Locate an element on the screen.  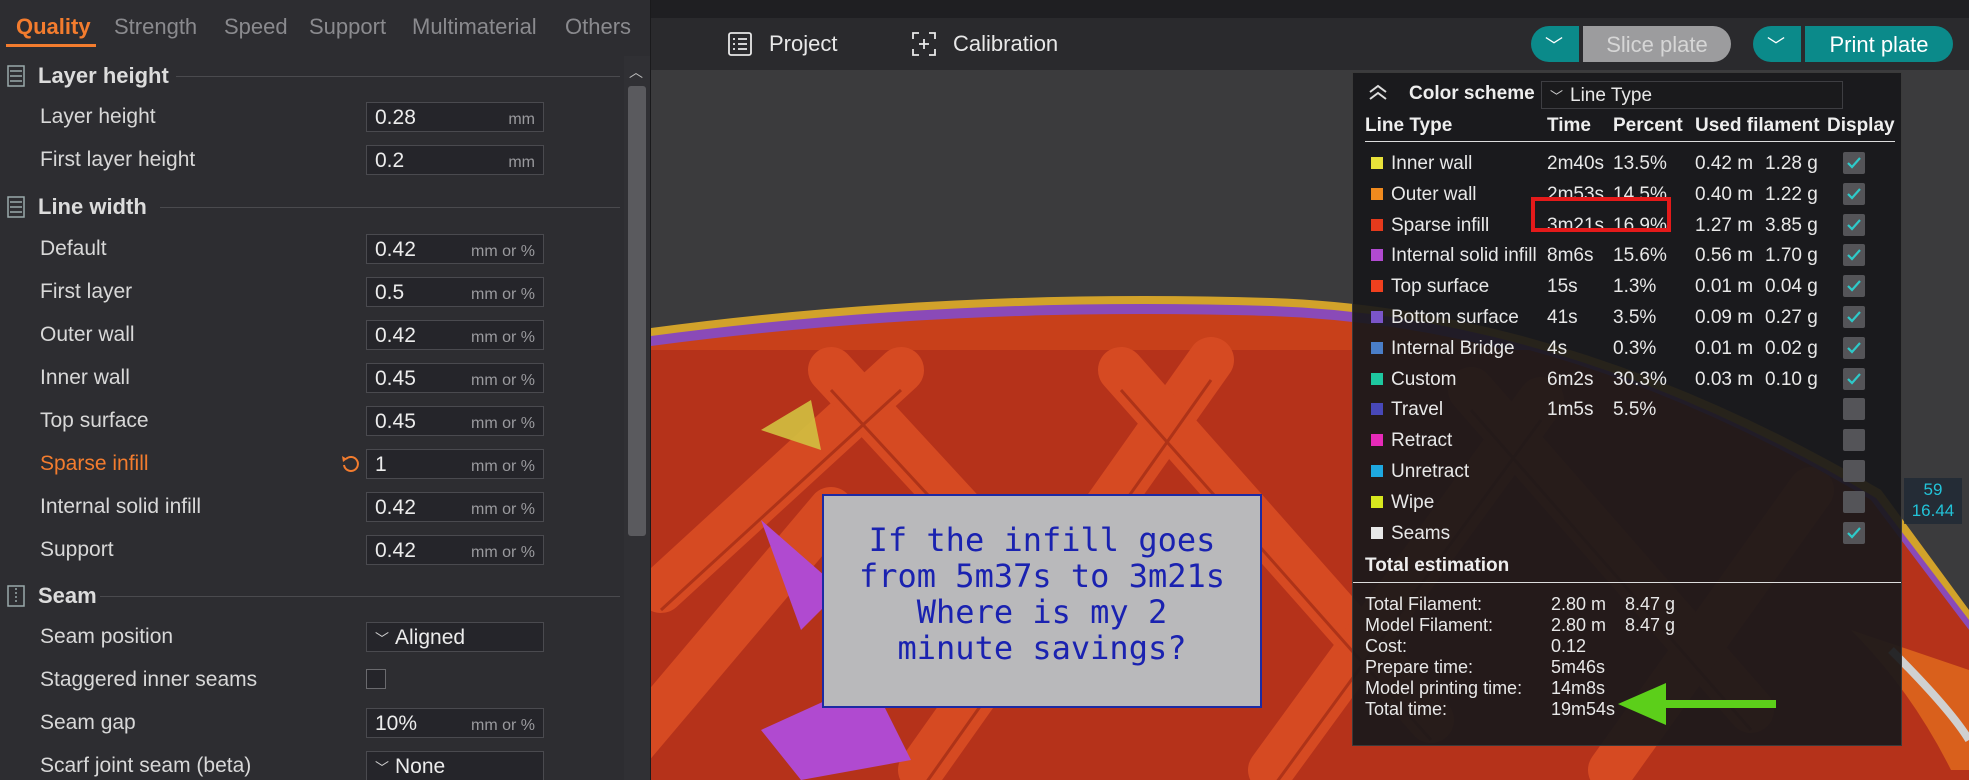
outer-wall-width-input: 0.42 mm or % is located at coordinates (455, 335).